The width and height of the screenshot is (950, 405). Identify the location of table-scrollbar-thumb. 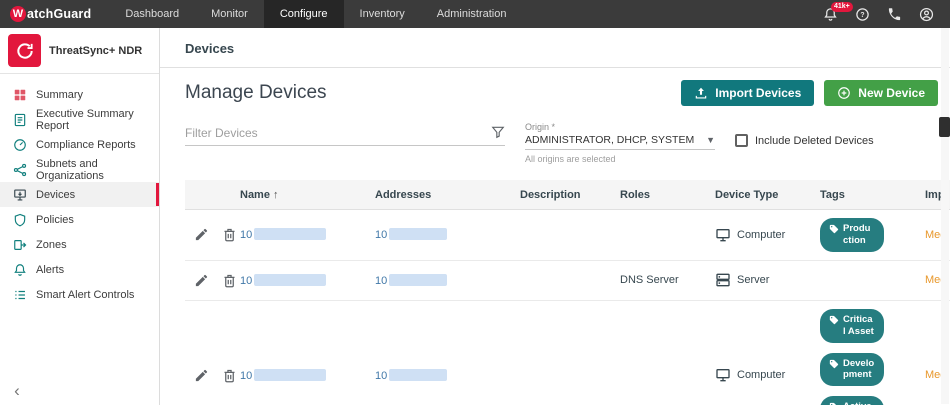
(944, 127).